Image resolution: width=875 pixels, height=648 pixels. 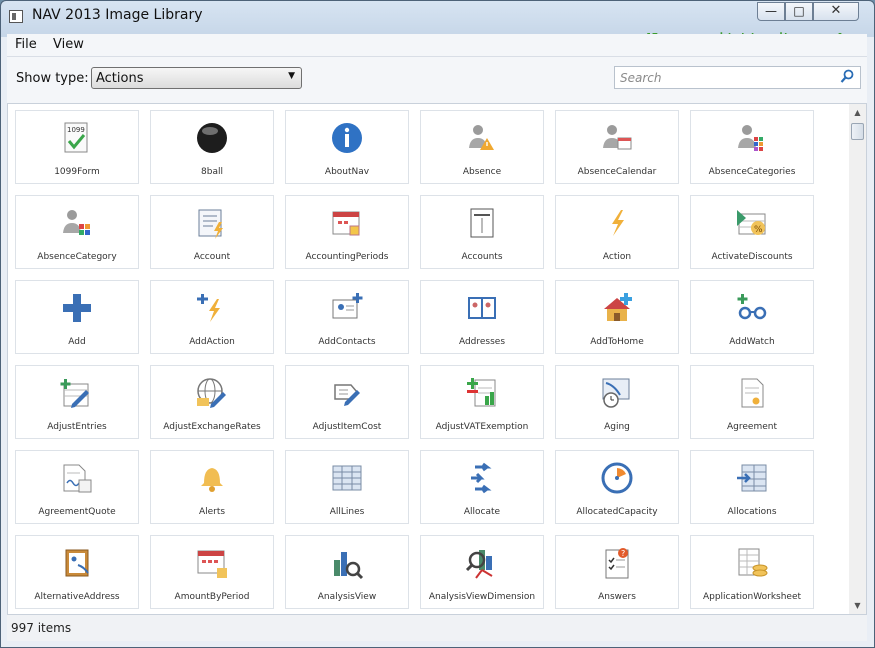 I want to click on image-tile: AdjustVATExemption, so click(x=482, y=402).